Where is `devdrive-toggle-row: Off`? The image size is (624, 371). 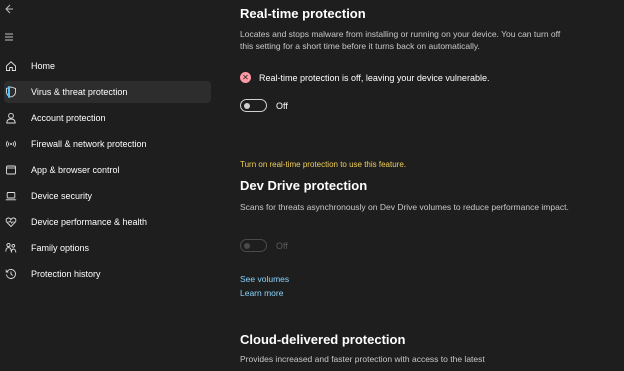
devdrive-toggle-row: Off is located at coordinates (264, 245).